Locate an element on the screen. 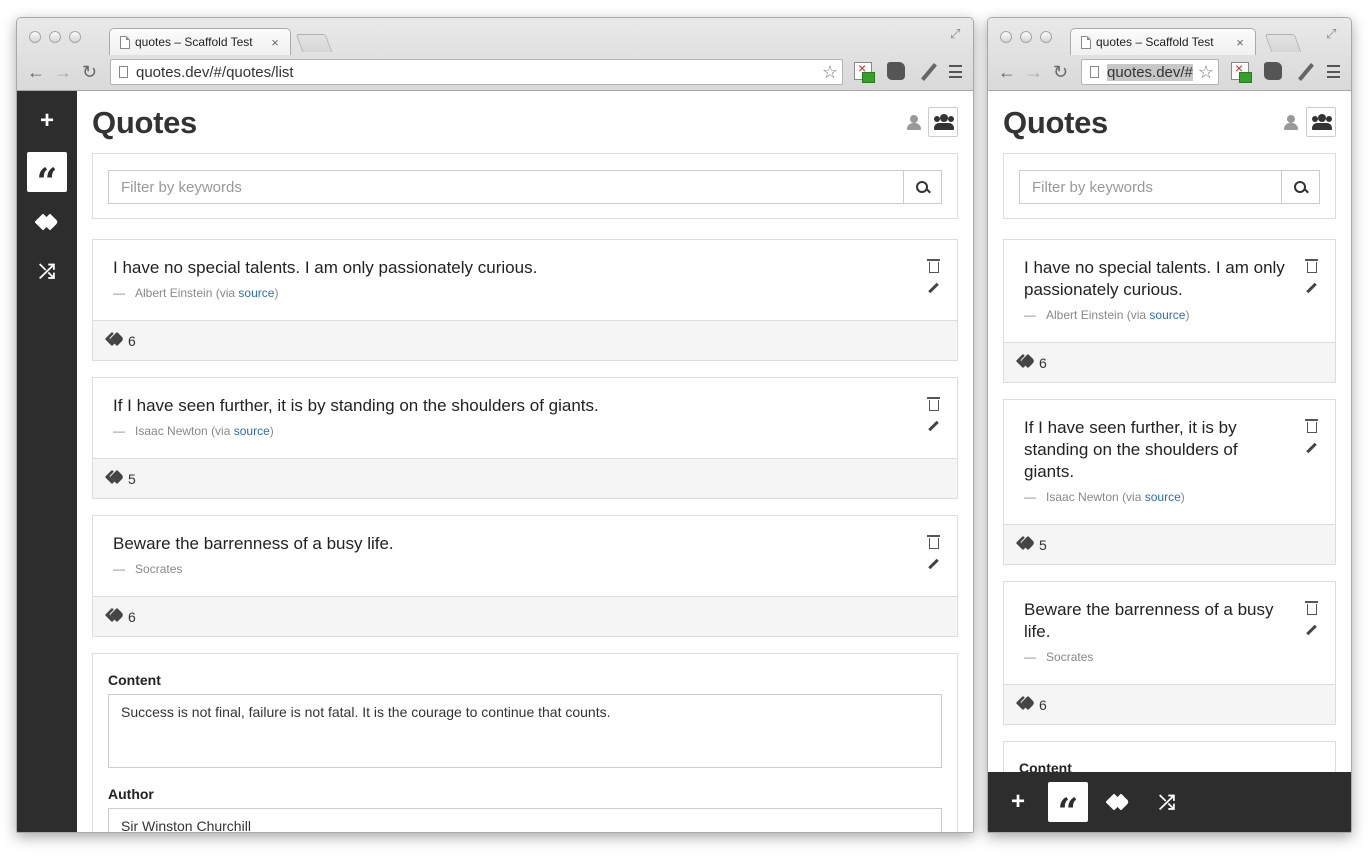 This screenshot has width=1368, height=864. shuffle-icon: ⤮ is located at coordinates (1167, 802).